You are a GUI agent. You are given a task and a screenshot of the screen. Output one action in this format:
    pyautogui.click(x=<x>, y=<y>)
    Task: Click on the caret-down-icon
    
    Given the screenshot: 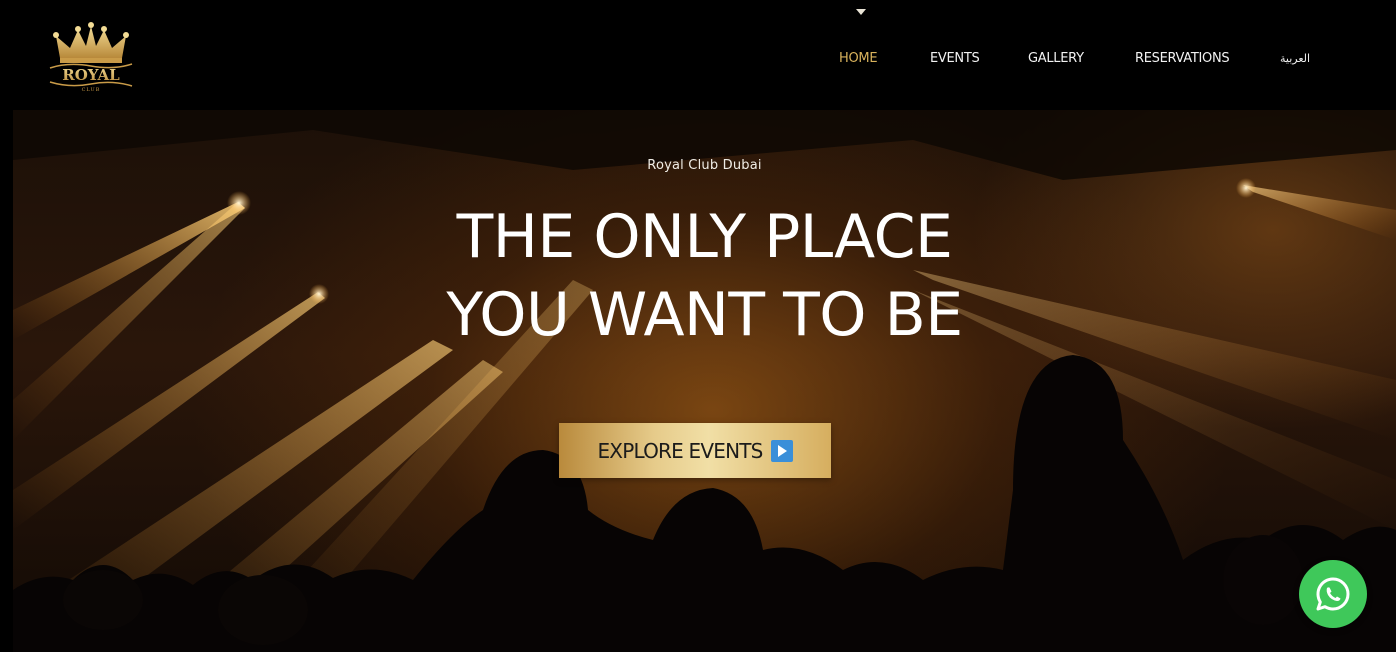 What is the action you would take?
    pyautogui.click(x=861, y=12)
    